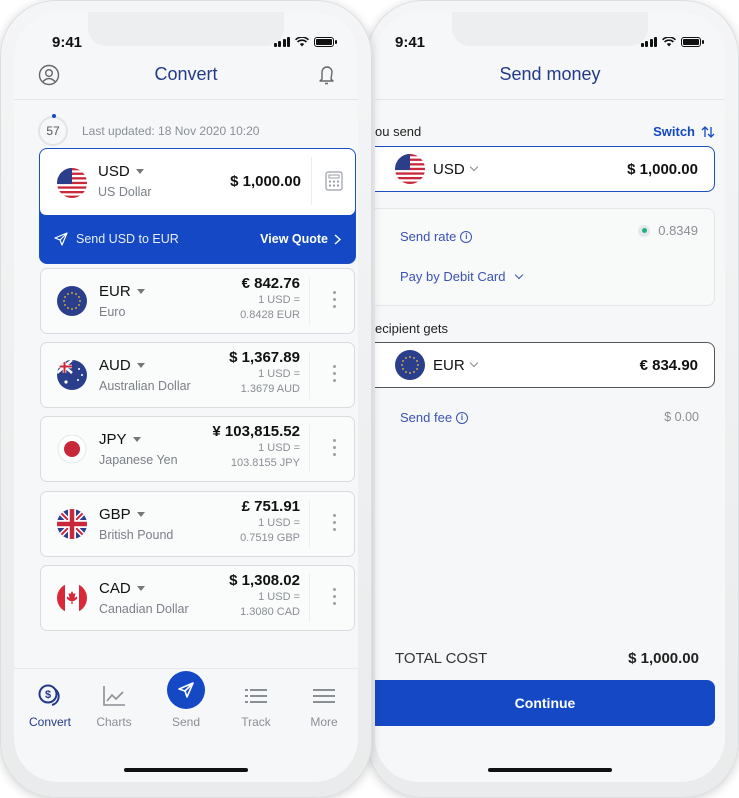 Image resolution: width=739 pixels, height=798 pixels. I want to click on live-rate: 0.8349, so click(668, 230).